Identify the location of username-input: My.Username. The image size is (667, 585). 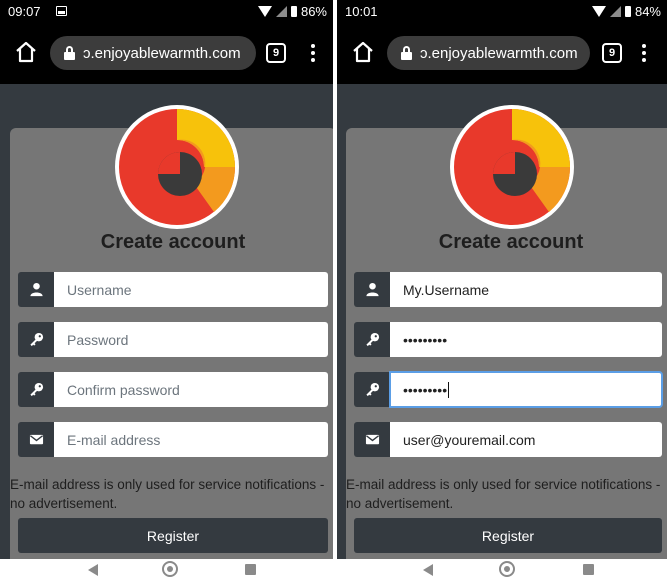
(526, 289).